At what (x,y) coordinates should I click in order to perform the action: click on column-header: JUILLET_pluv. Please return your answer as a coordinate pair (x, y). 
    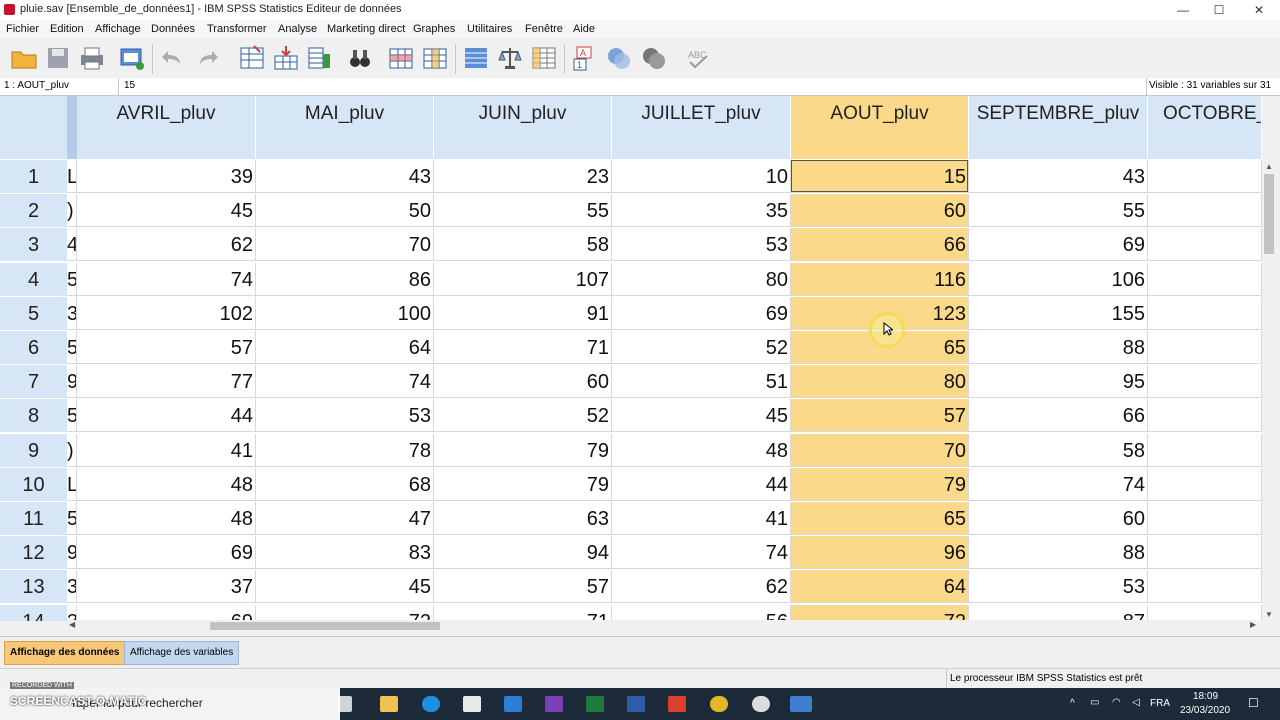
    Looking at the image, I should click on (701, 127).